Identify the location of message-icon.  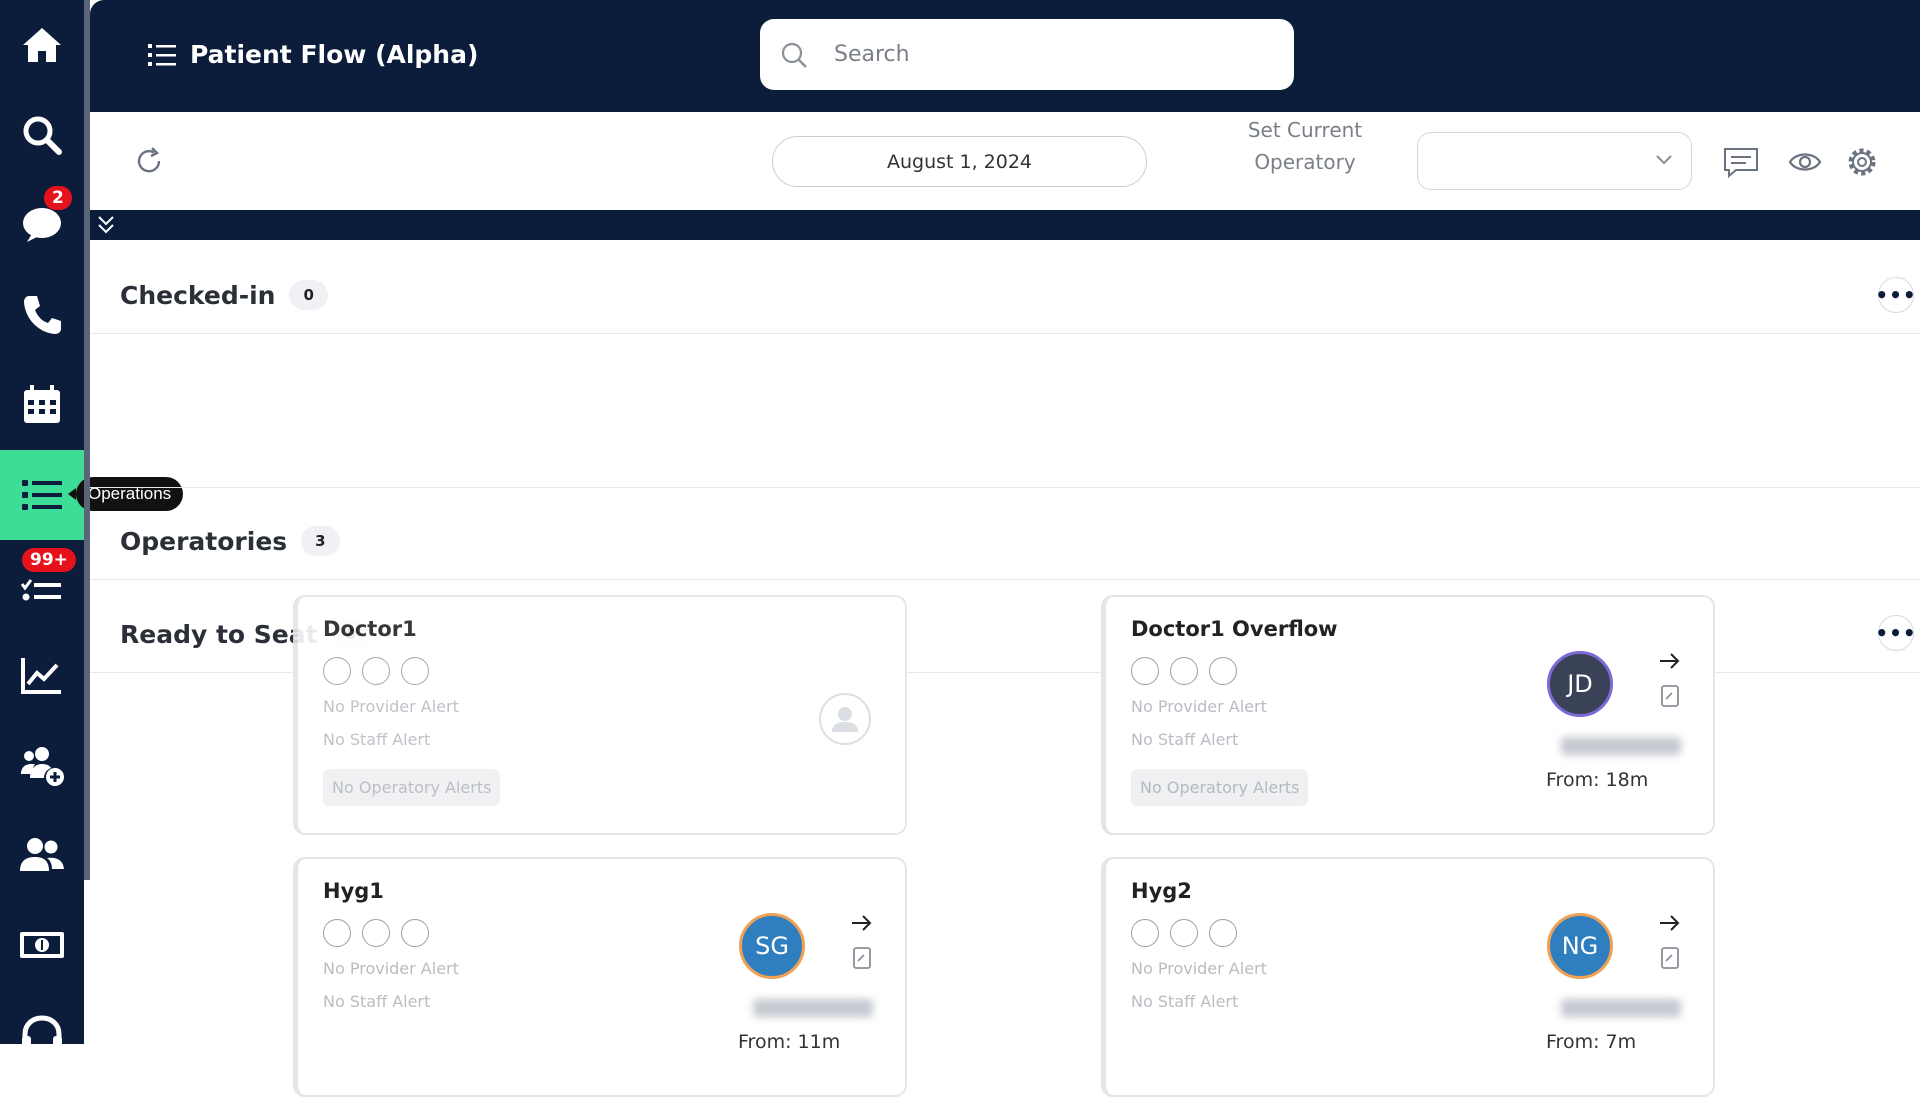
(1741, 163).